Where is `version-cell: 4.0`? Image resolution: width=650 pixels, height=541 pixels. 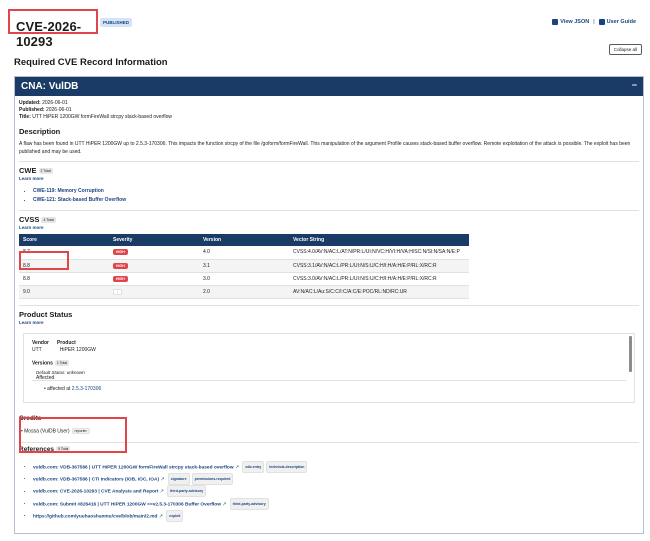 version-cell: 4.0 is located at coordinates (244, 253).